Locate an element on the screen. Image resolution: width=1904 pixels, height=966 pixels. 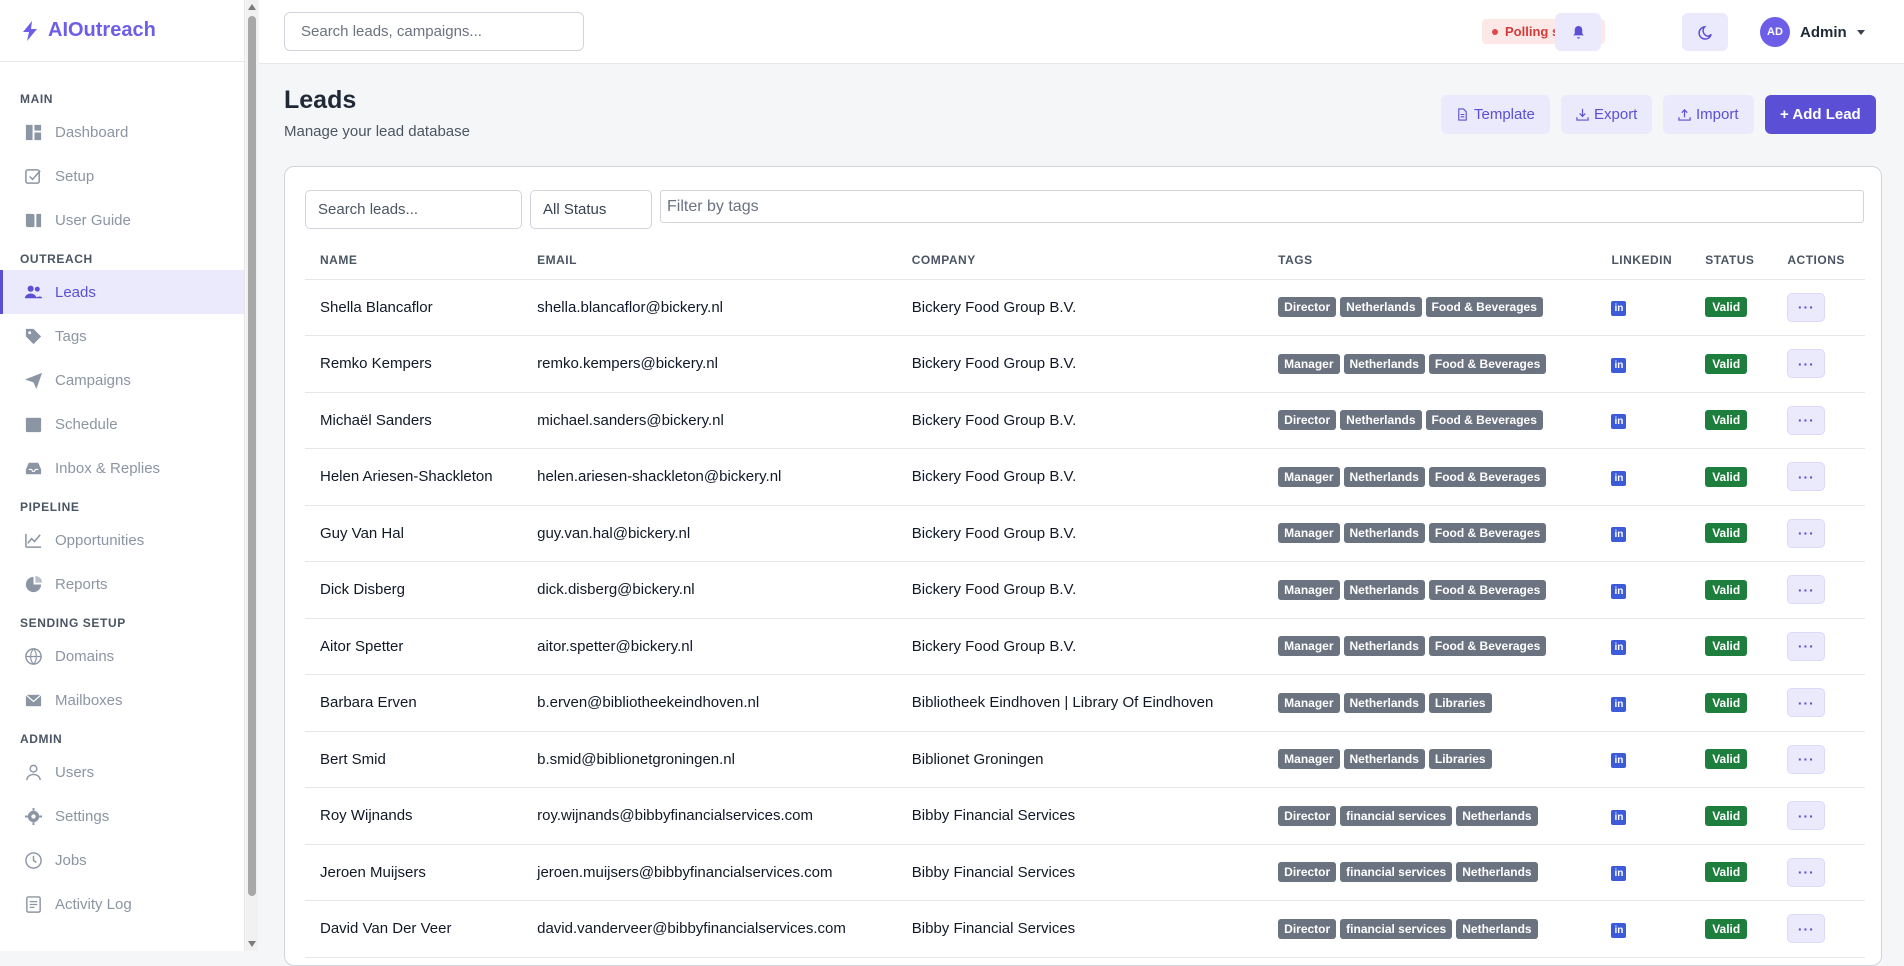
user-menu: AD Admin is located at coordinates (1812, 32).